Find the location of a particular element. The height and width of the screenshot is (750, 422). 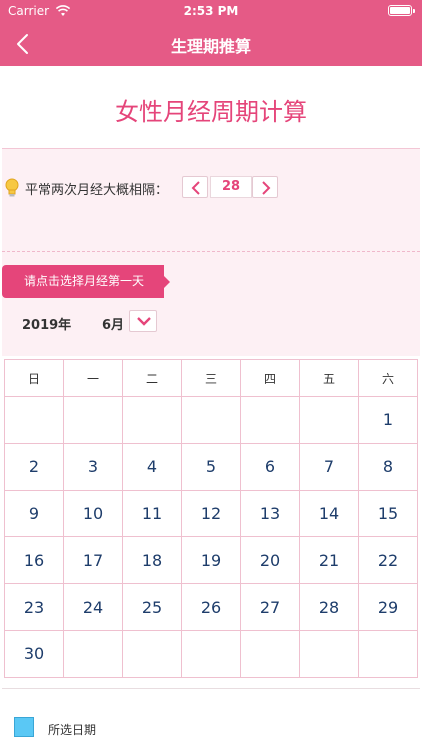

calendar-week-row: 16 17 18 19 20 21 22 is located at coordinates (211, 560).